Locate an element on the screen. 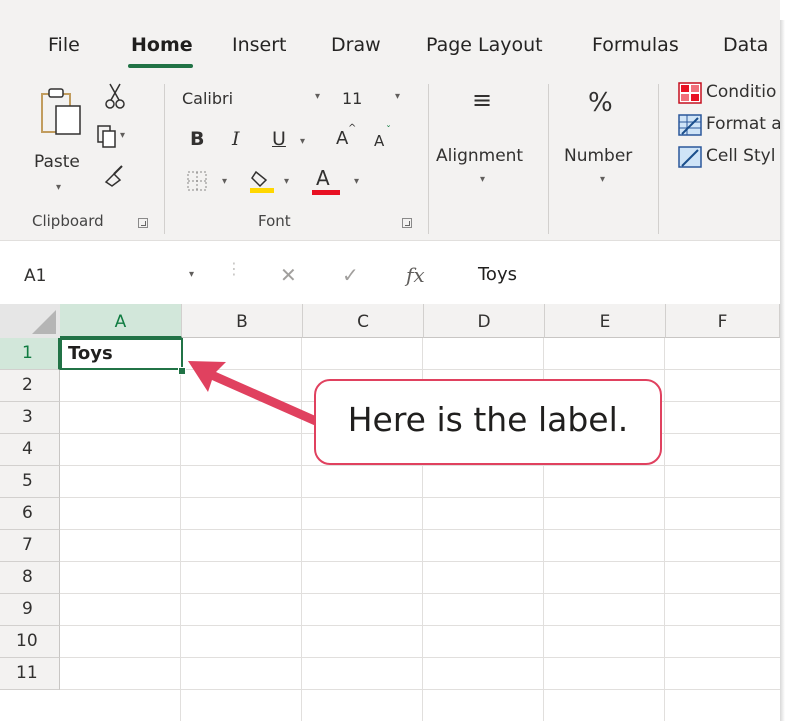  conditional-formatting-button: Conditio is located at coordinates (729, 93).